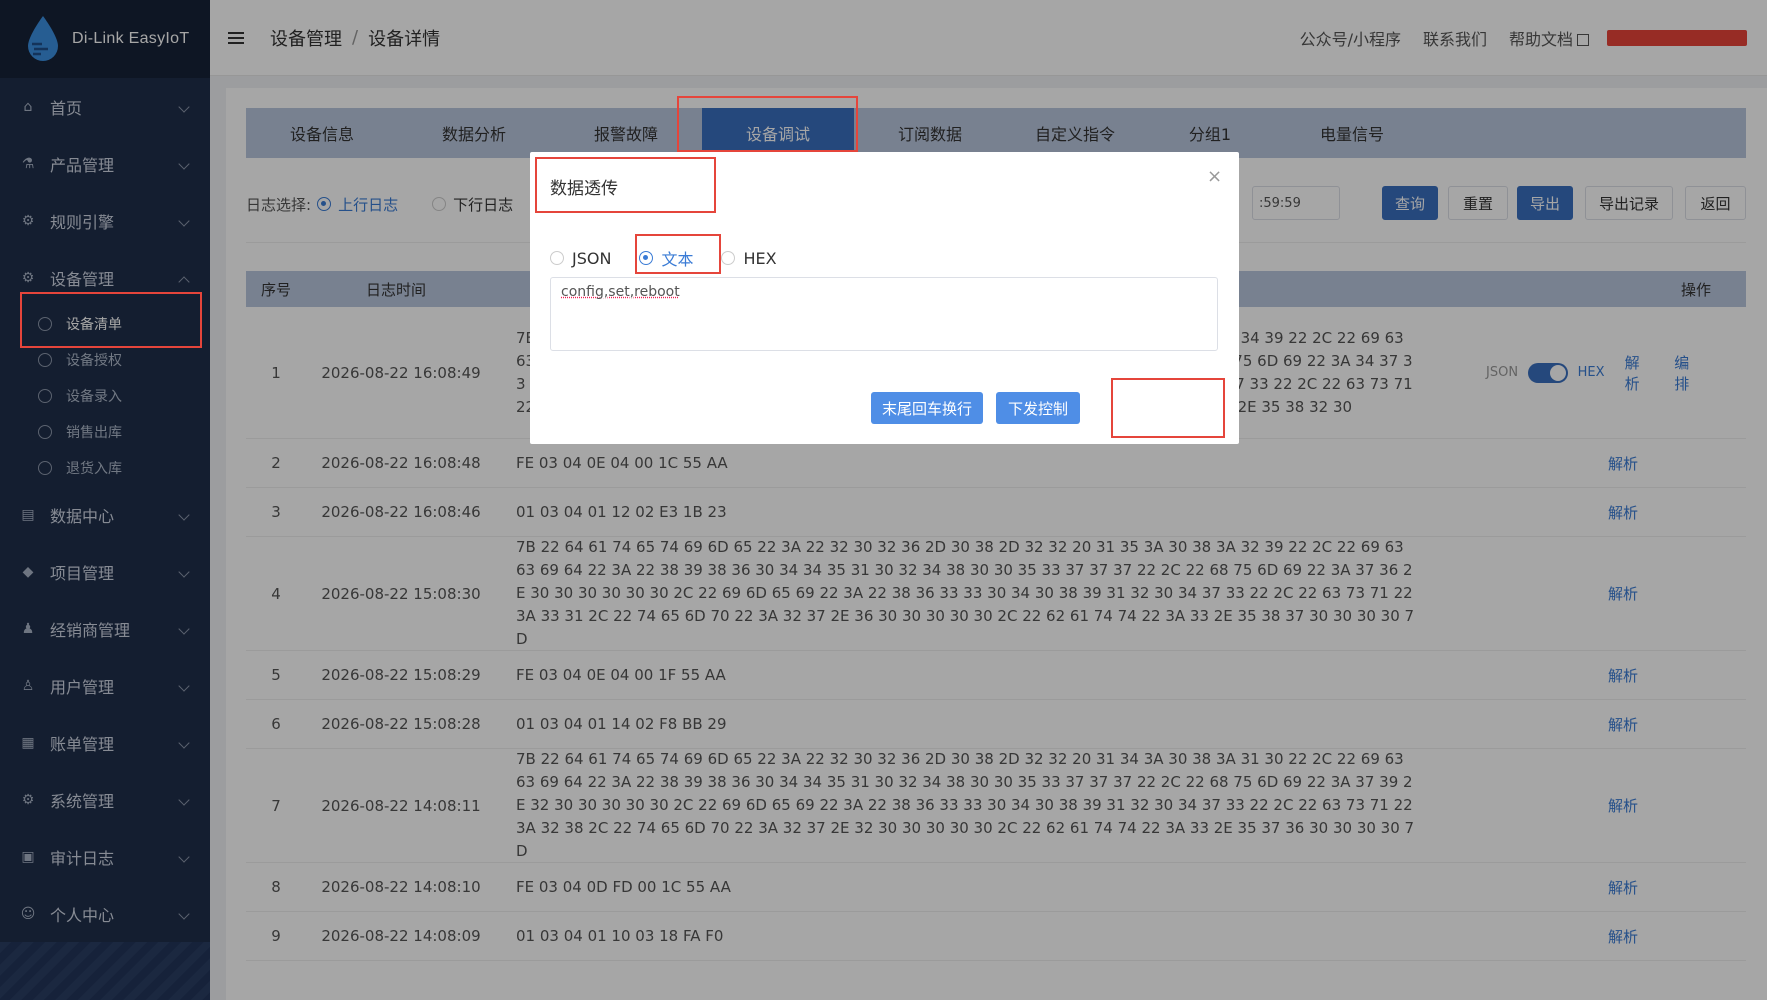 Image resolution: width=1767 pixels, height=1000 pixels. I want to click on radio-format-hex: HEX, so click(749, 258).